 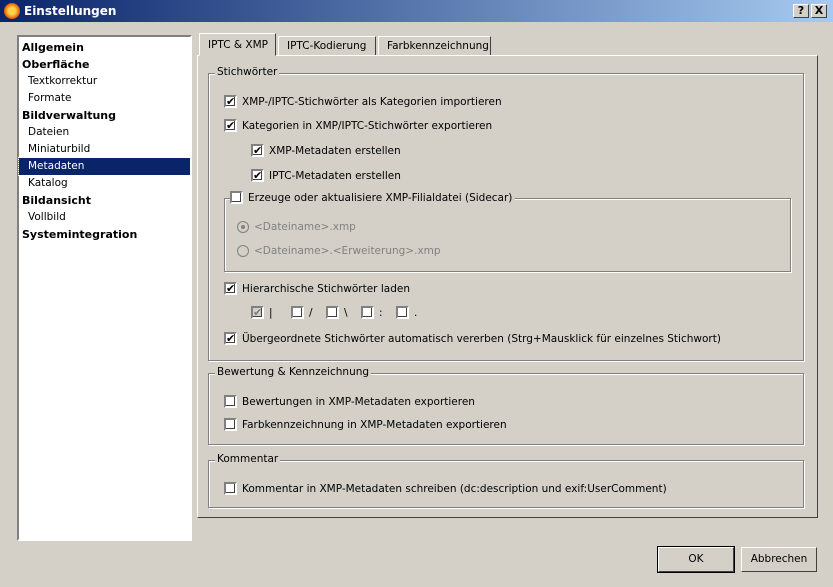 What do you see at coordinates (104, 200) in the screenshot?
I see `nav-item-bildansicht: Bildansicht` at bounding box center [104, 200].